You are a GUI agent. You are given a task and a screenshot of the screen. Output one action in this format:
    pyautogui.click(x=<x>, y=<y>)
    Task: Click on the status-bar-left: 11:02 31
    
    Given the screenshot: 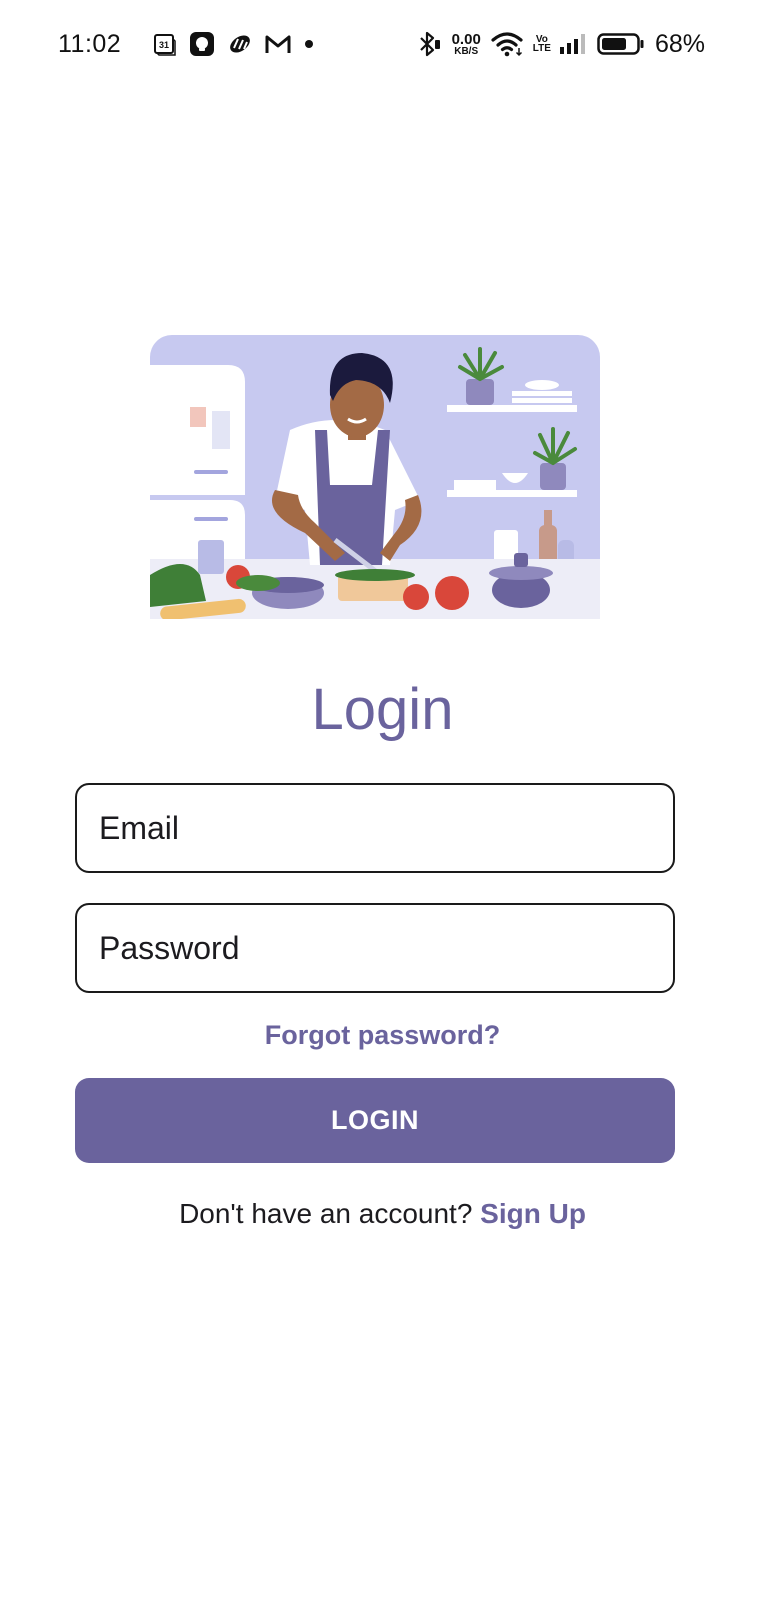 What is the action you would take?
    pyautogui.click(x=192, y=44)
    